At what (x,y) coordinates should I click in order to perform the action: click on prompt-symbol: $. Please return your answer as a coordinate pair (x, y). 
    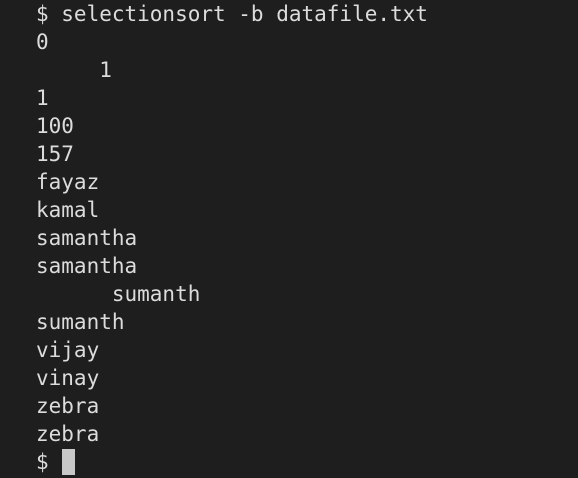
    Looking at the image, I should click on (42, 462).